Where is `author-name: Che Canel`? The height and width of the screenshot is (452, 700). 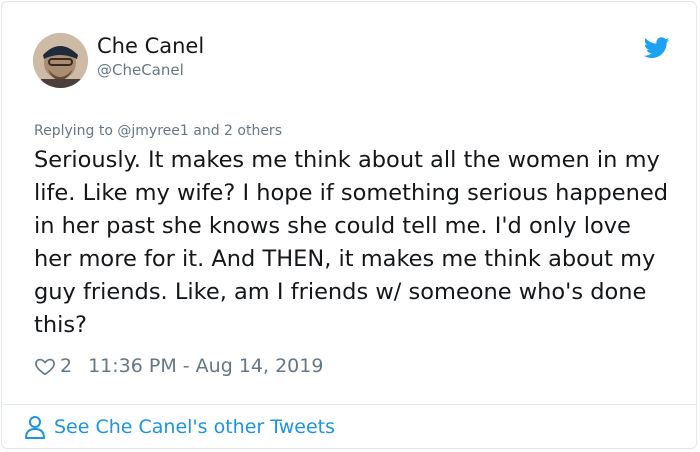
author-name: Che Canel is located at coordinates (150, 46).